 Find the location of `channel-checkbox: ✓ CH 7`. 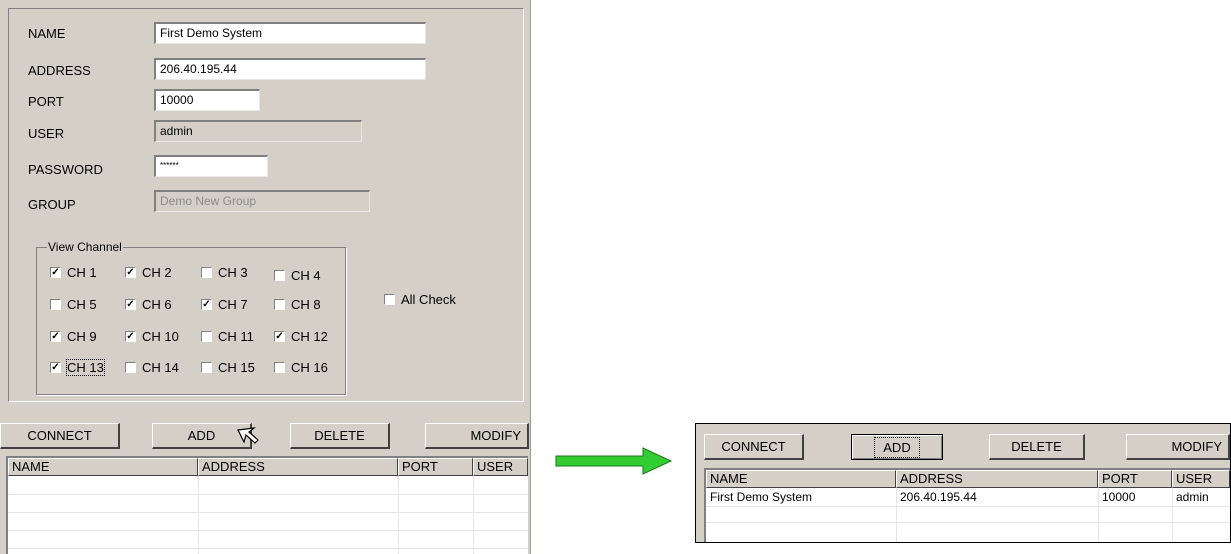

channel-checkbox: ✓ CH 7 is located at coordinates (224, 304).